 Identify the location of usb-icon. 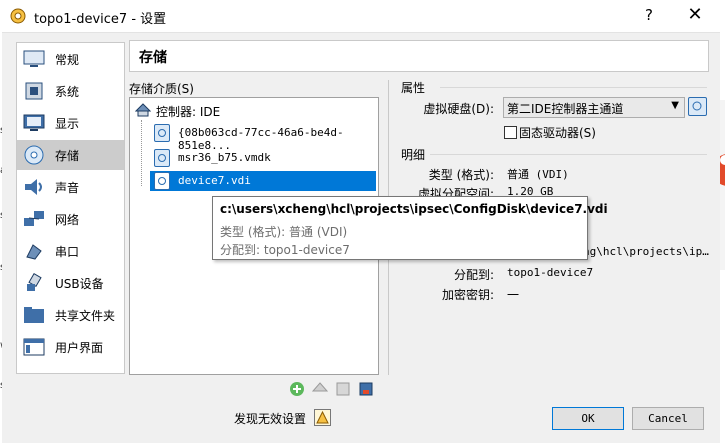
(34, 282).